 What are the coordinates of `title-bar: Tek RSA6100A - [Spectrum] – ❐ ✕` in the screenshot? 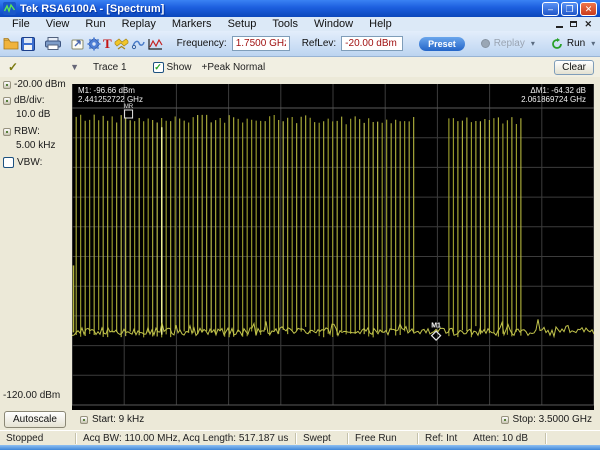 It's located at (300, 8).